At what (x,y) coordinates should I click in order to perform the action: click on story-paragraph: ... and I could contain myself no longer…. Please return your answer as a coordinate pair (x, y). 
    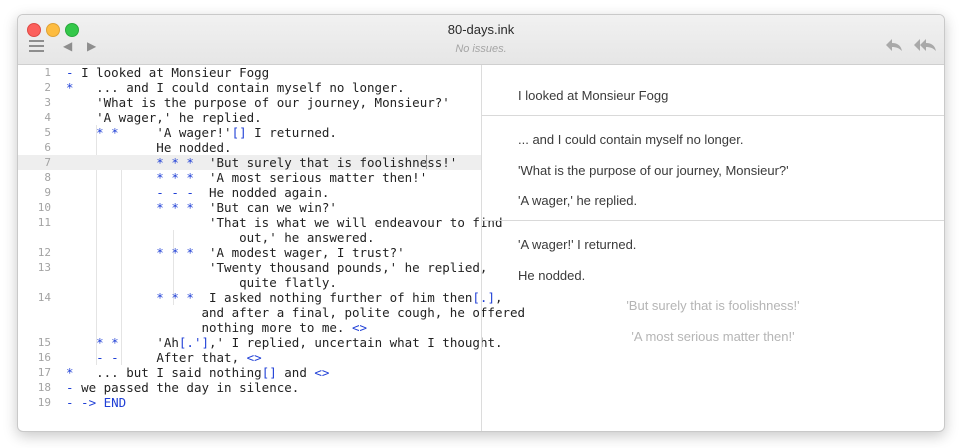
    Looking at the image, I should click on (631, 139).